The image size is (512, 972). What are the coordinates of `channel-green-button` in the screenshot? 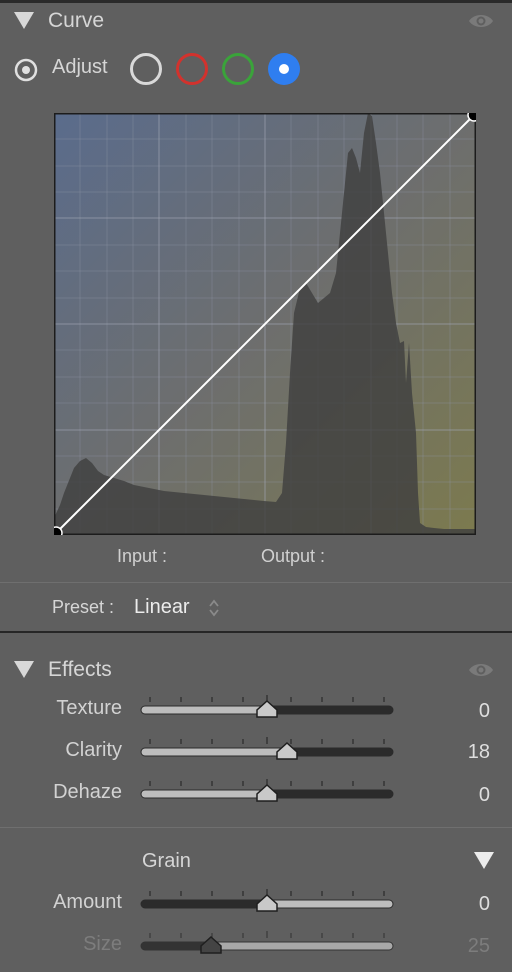 It's located at (238, 69).